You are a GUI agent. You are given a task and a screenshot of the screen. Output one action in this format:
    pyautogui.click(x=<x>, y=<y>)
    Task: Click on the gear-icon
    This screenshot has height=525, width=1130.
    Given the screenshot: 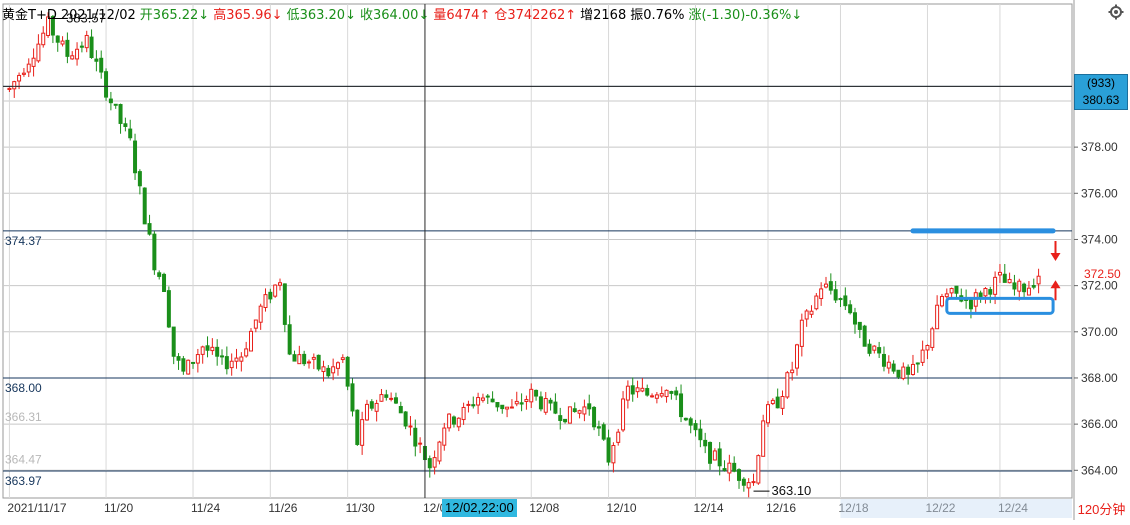 What is the action you would take?
    pyautogui.click(x=1116, y=12)
    